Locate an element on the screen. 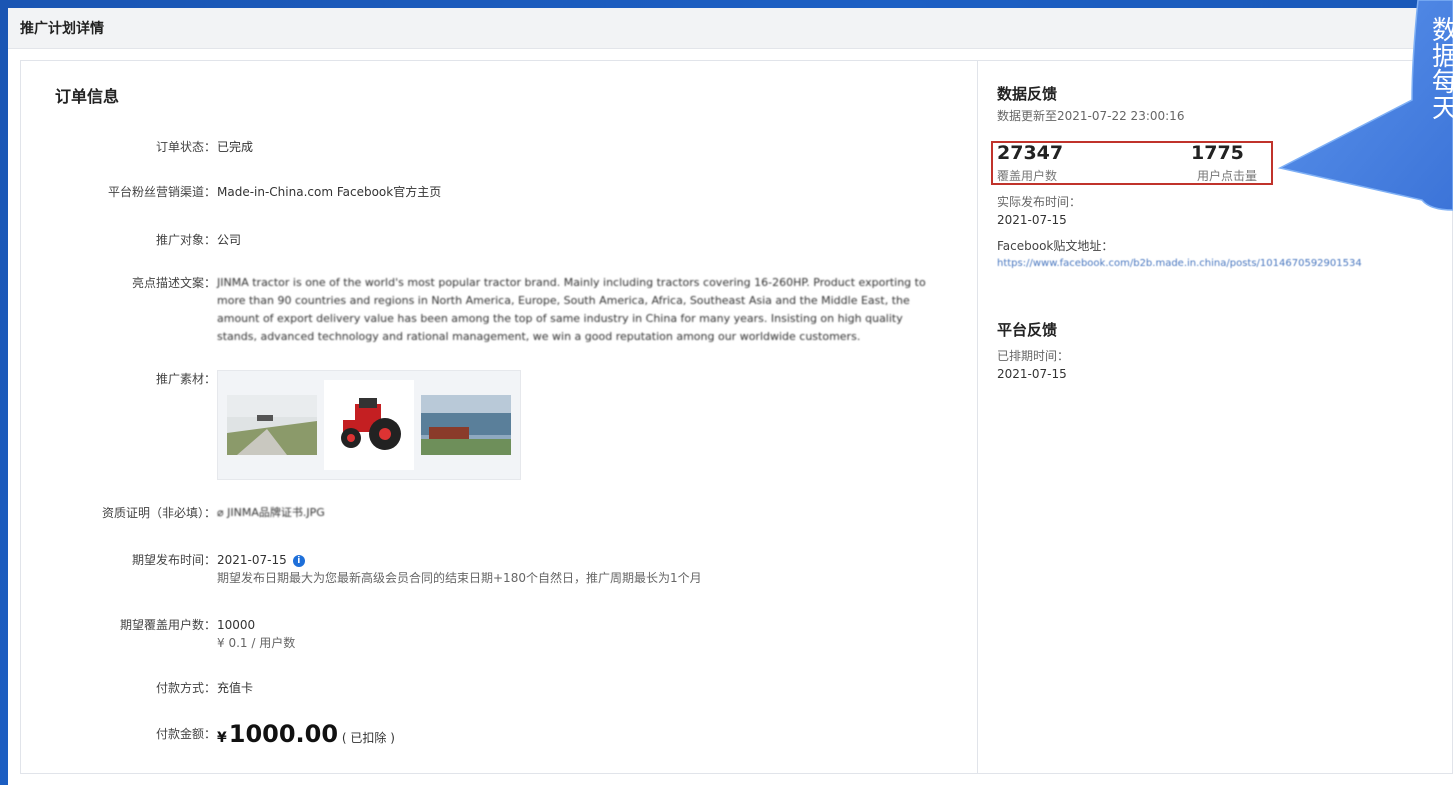  expected-users-value: 10000 is located at coordinates (236, 625).